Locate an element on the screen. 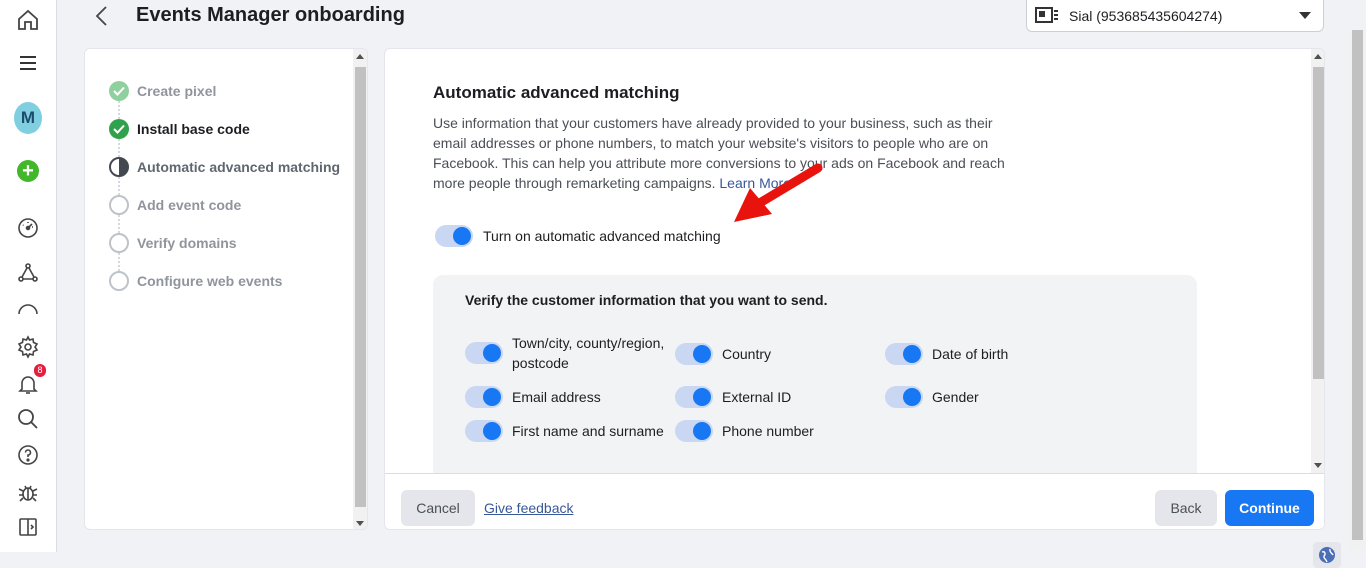 The width and height of the screenshot is (1366, 568). debug-icon is located at coordinates (28, 492).